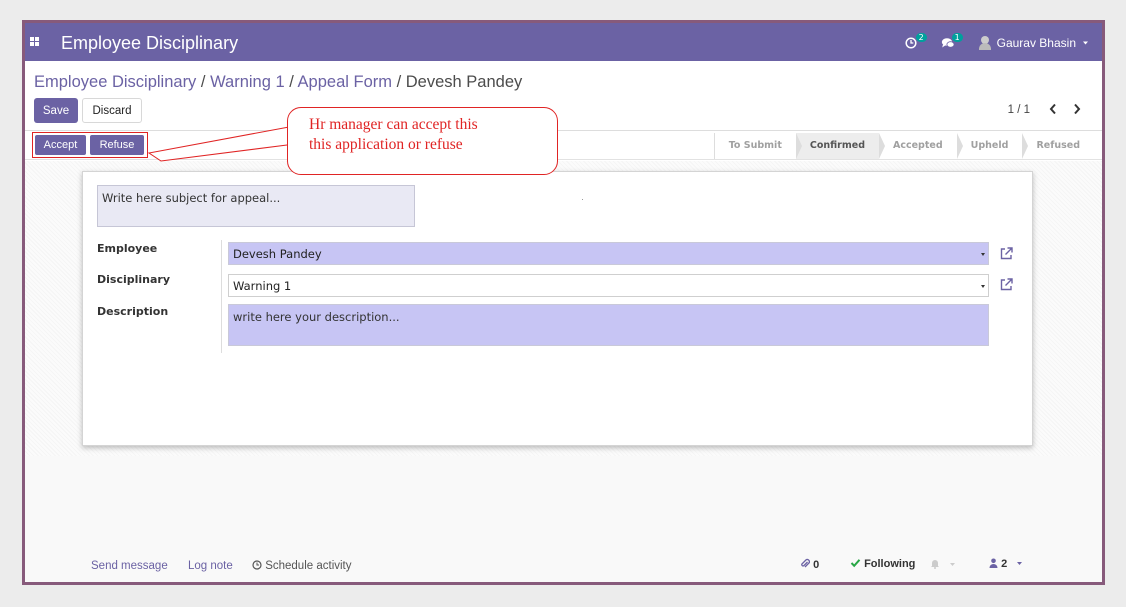 The height and width of the screenshot is (607, 1126). What do you see at coordinates (921, 146) in the screenshot?
I see `stage-accepted: Accepted` at bounding box center [921, 146].